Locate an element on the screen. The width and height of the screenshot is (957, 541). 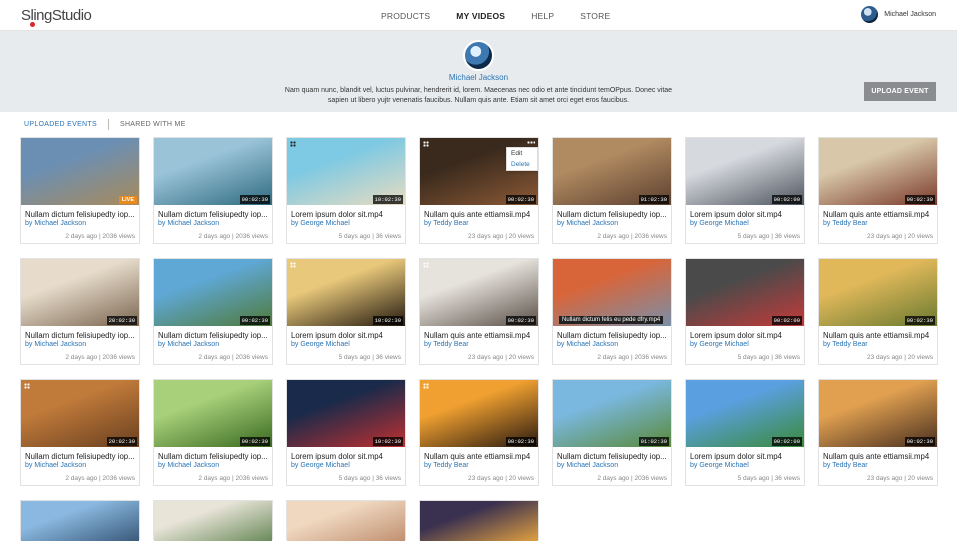
nav-store: STORE is located at coordinates (595, 16).